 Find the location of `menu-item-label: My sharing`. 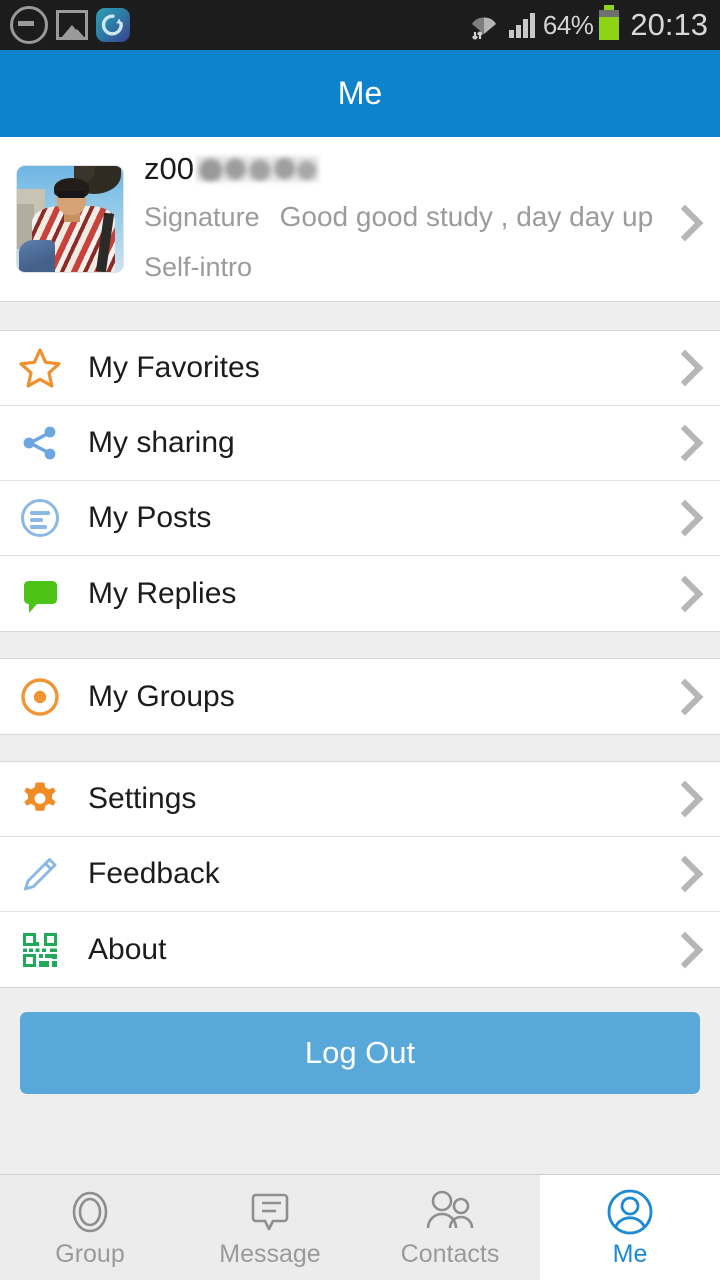

menu-item-label: My sharing is located at coordinates (161, 442).